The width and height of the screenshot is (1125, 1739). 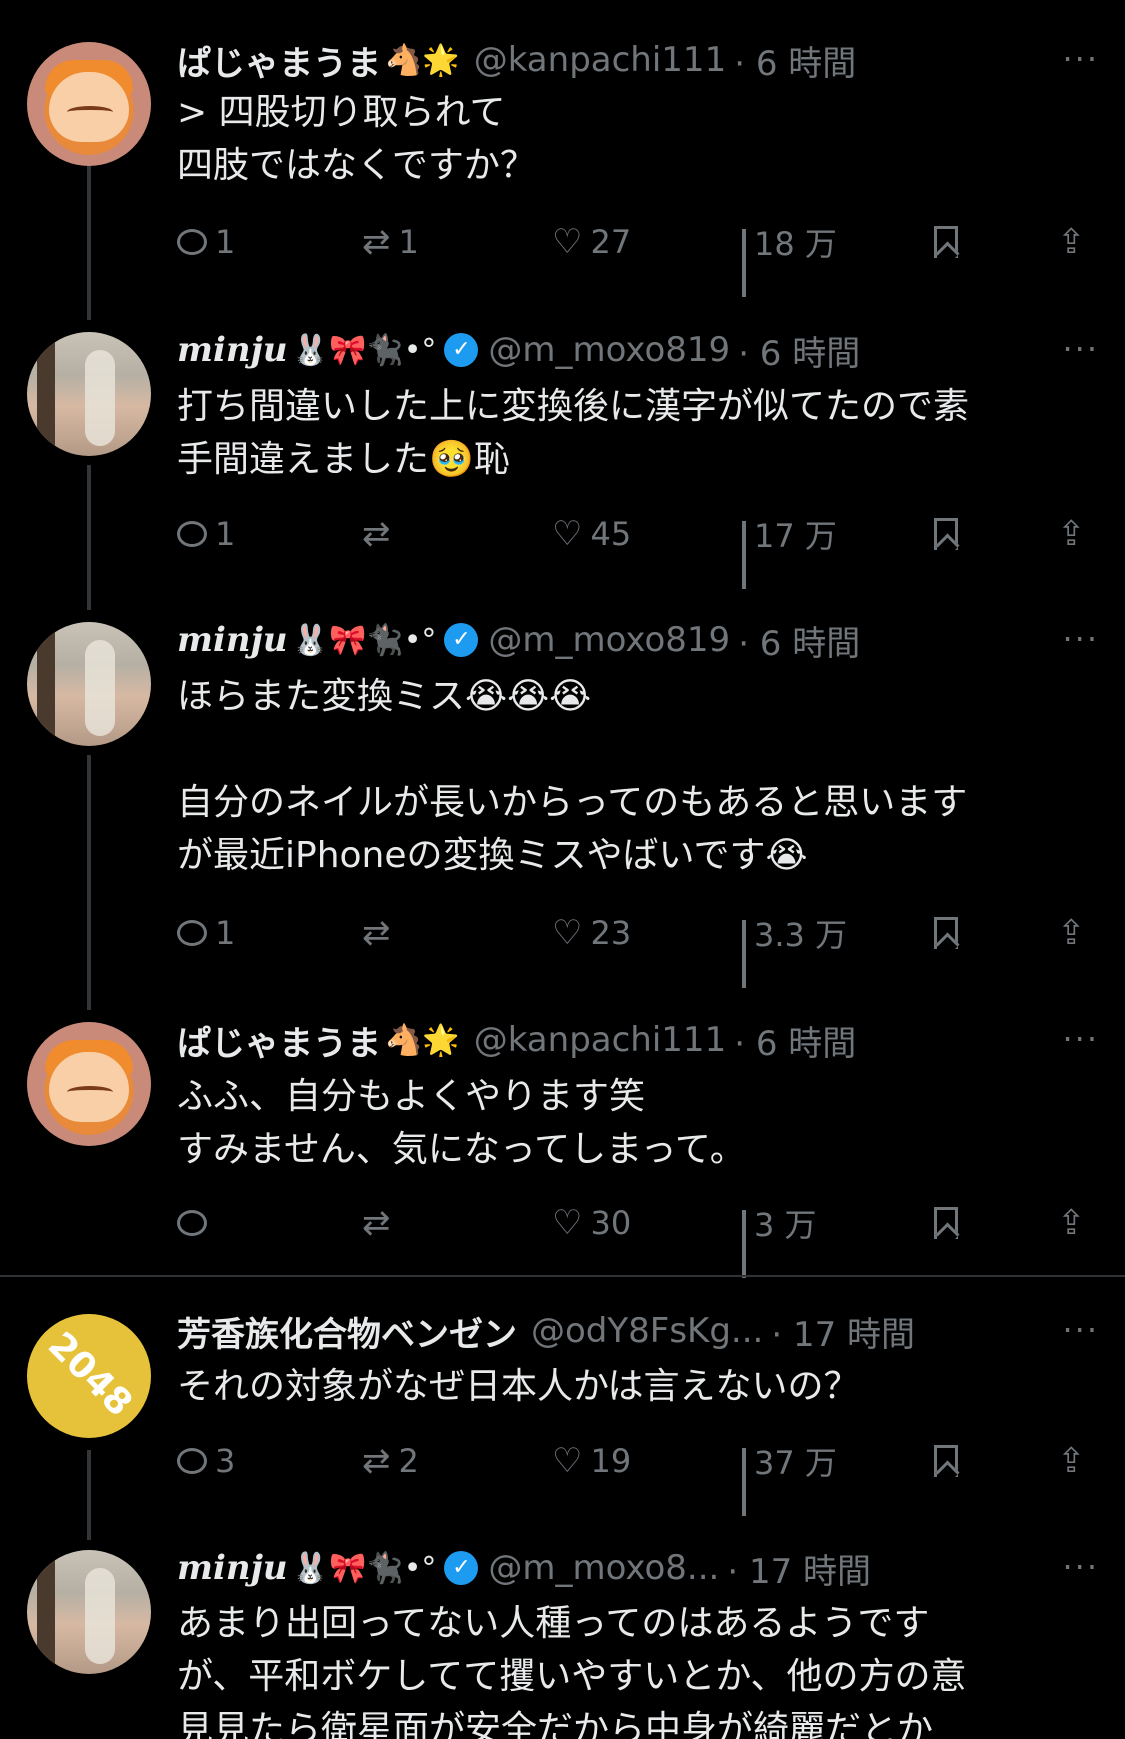 I want to click on views-button: 37 万, so click(x=789, y=1478).